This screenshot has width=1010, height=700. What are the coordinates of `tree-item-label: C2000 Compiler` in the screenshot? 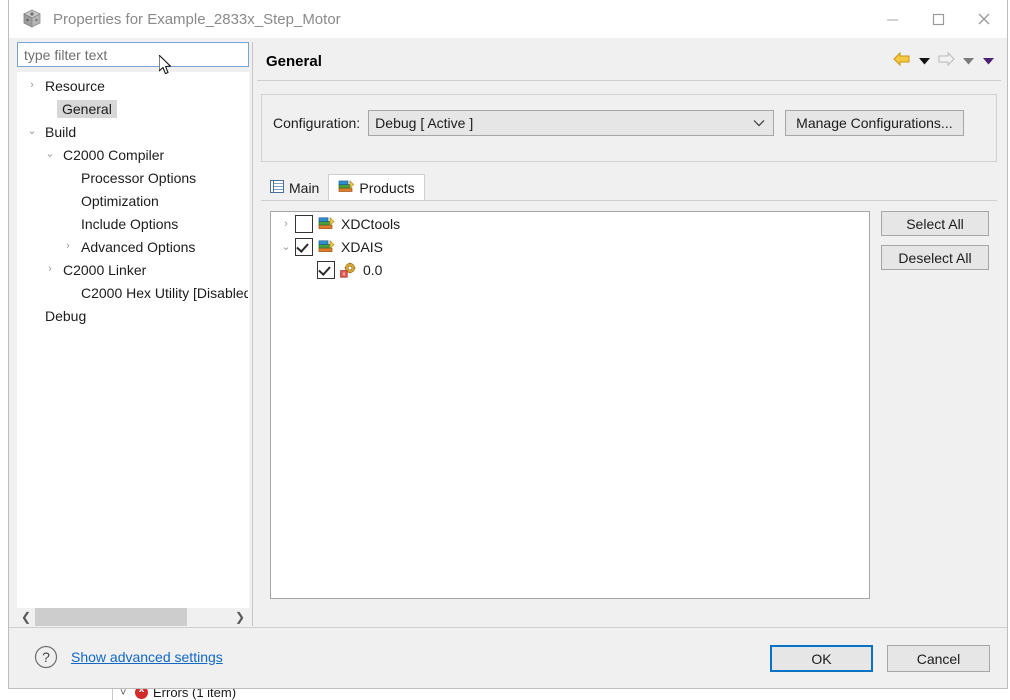 It's located at (114, 154).